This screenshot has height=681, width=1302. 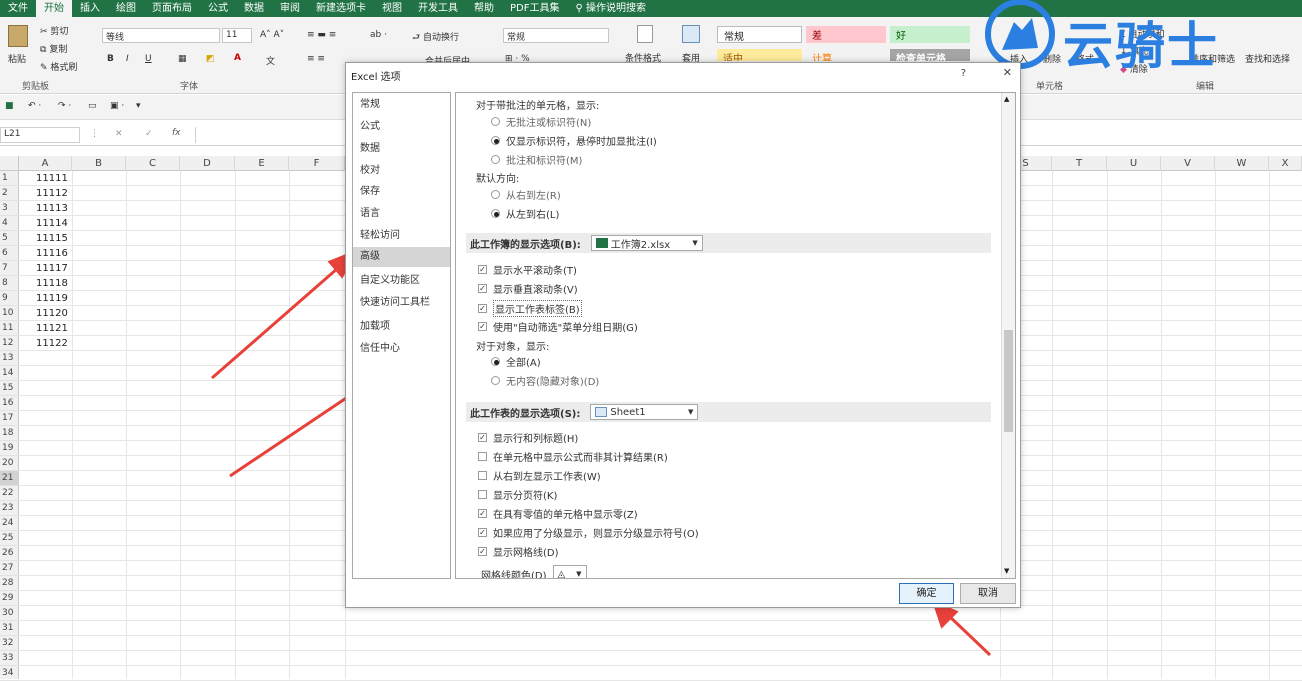 I want to click on radio-label: 全部(A), so click(x=523, y=363).